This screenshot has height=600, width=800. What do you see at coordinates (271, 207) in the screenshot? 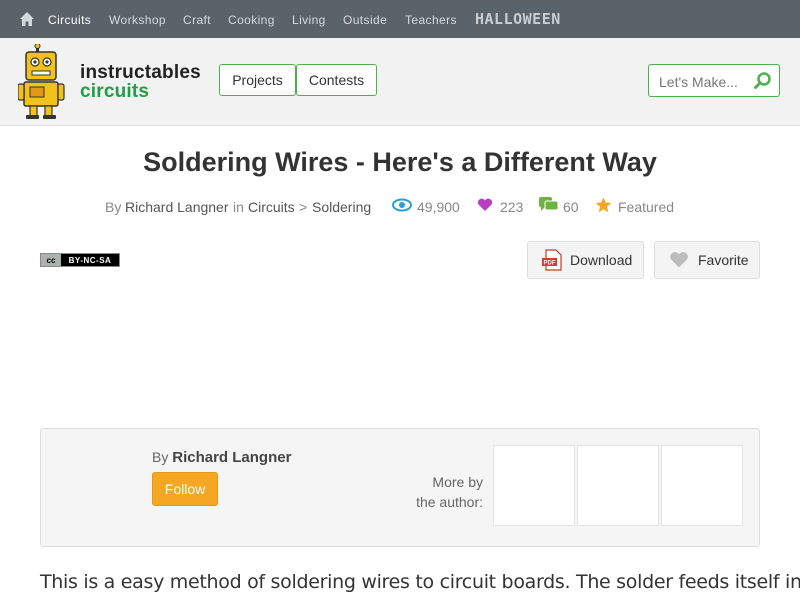
I see `category-link: Circuits` at bounding box center [271, 207].